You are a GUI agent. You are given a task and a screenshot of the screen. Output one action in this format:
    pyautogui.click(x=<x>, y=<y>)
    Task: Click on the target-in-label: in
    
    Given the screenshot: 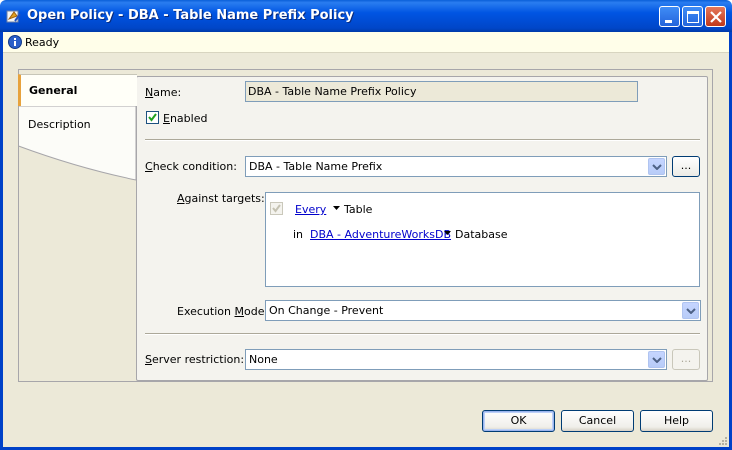 What is the action you would take?
    pyautogui.click(x=298, y=234)
    